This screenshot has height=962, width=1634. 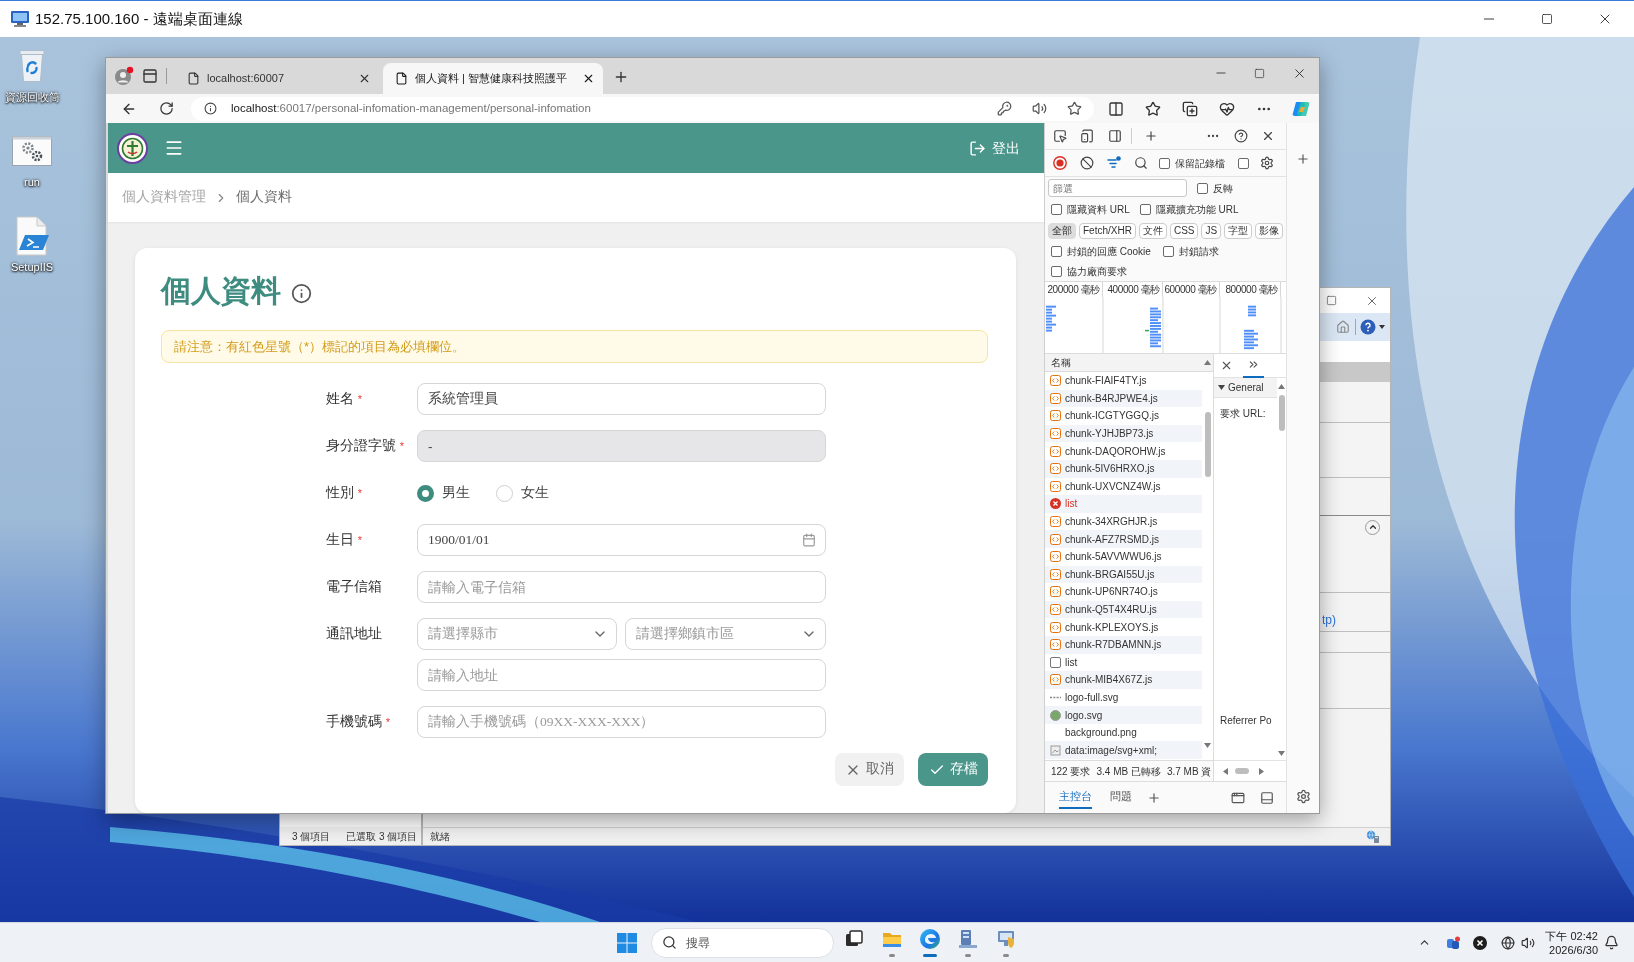 I want to click on scroll-left-icon, so click(x=1225, y=771).